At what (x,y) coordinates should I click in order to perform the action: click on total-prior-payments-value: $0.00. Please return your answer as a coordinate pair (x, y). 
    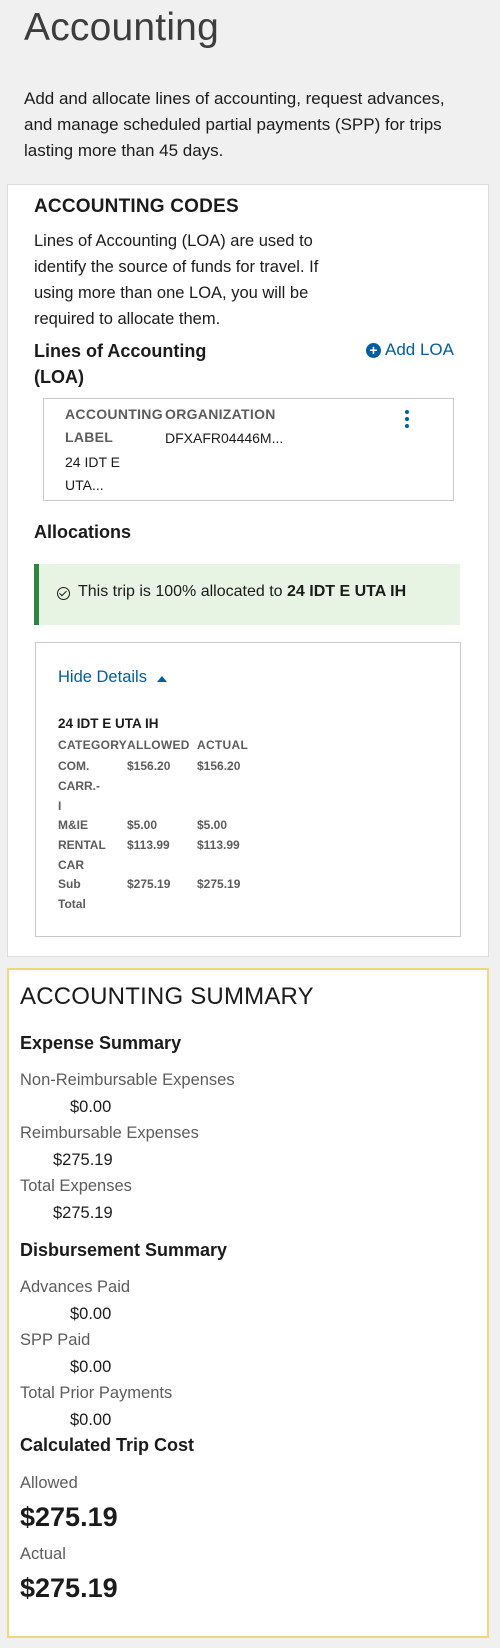
    Looking at the image, I should click on (91, 1420).